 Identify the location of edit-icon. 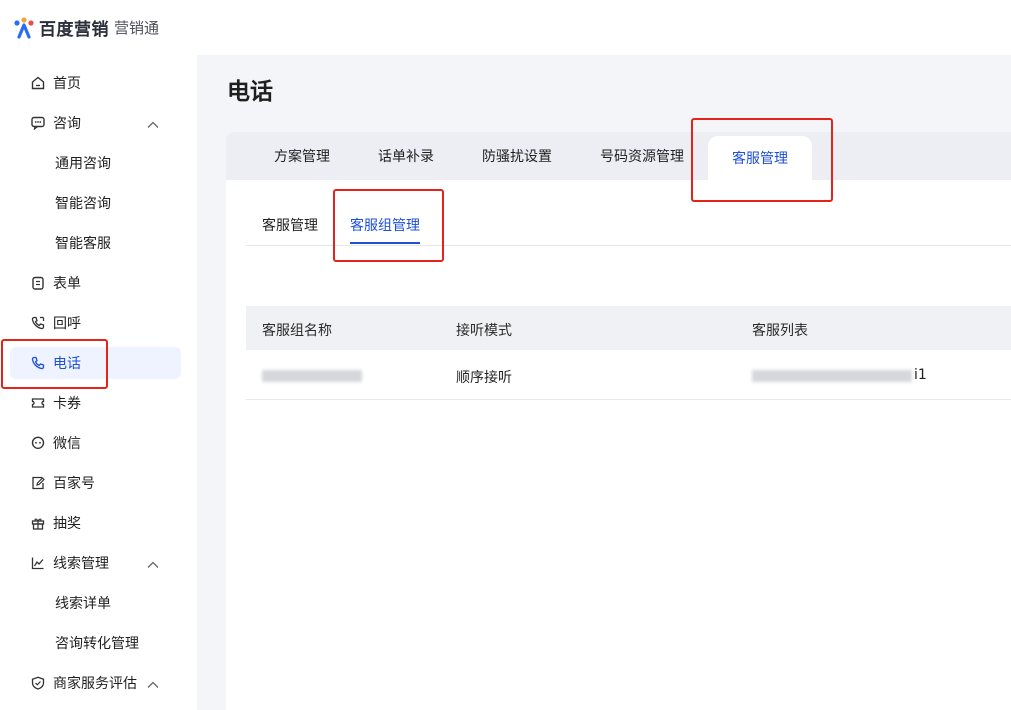
(38, 483).